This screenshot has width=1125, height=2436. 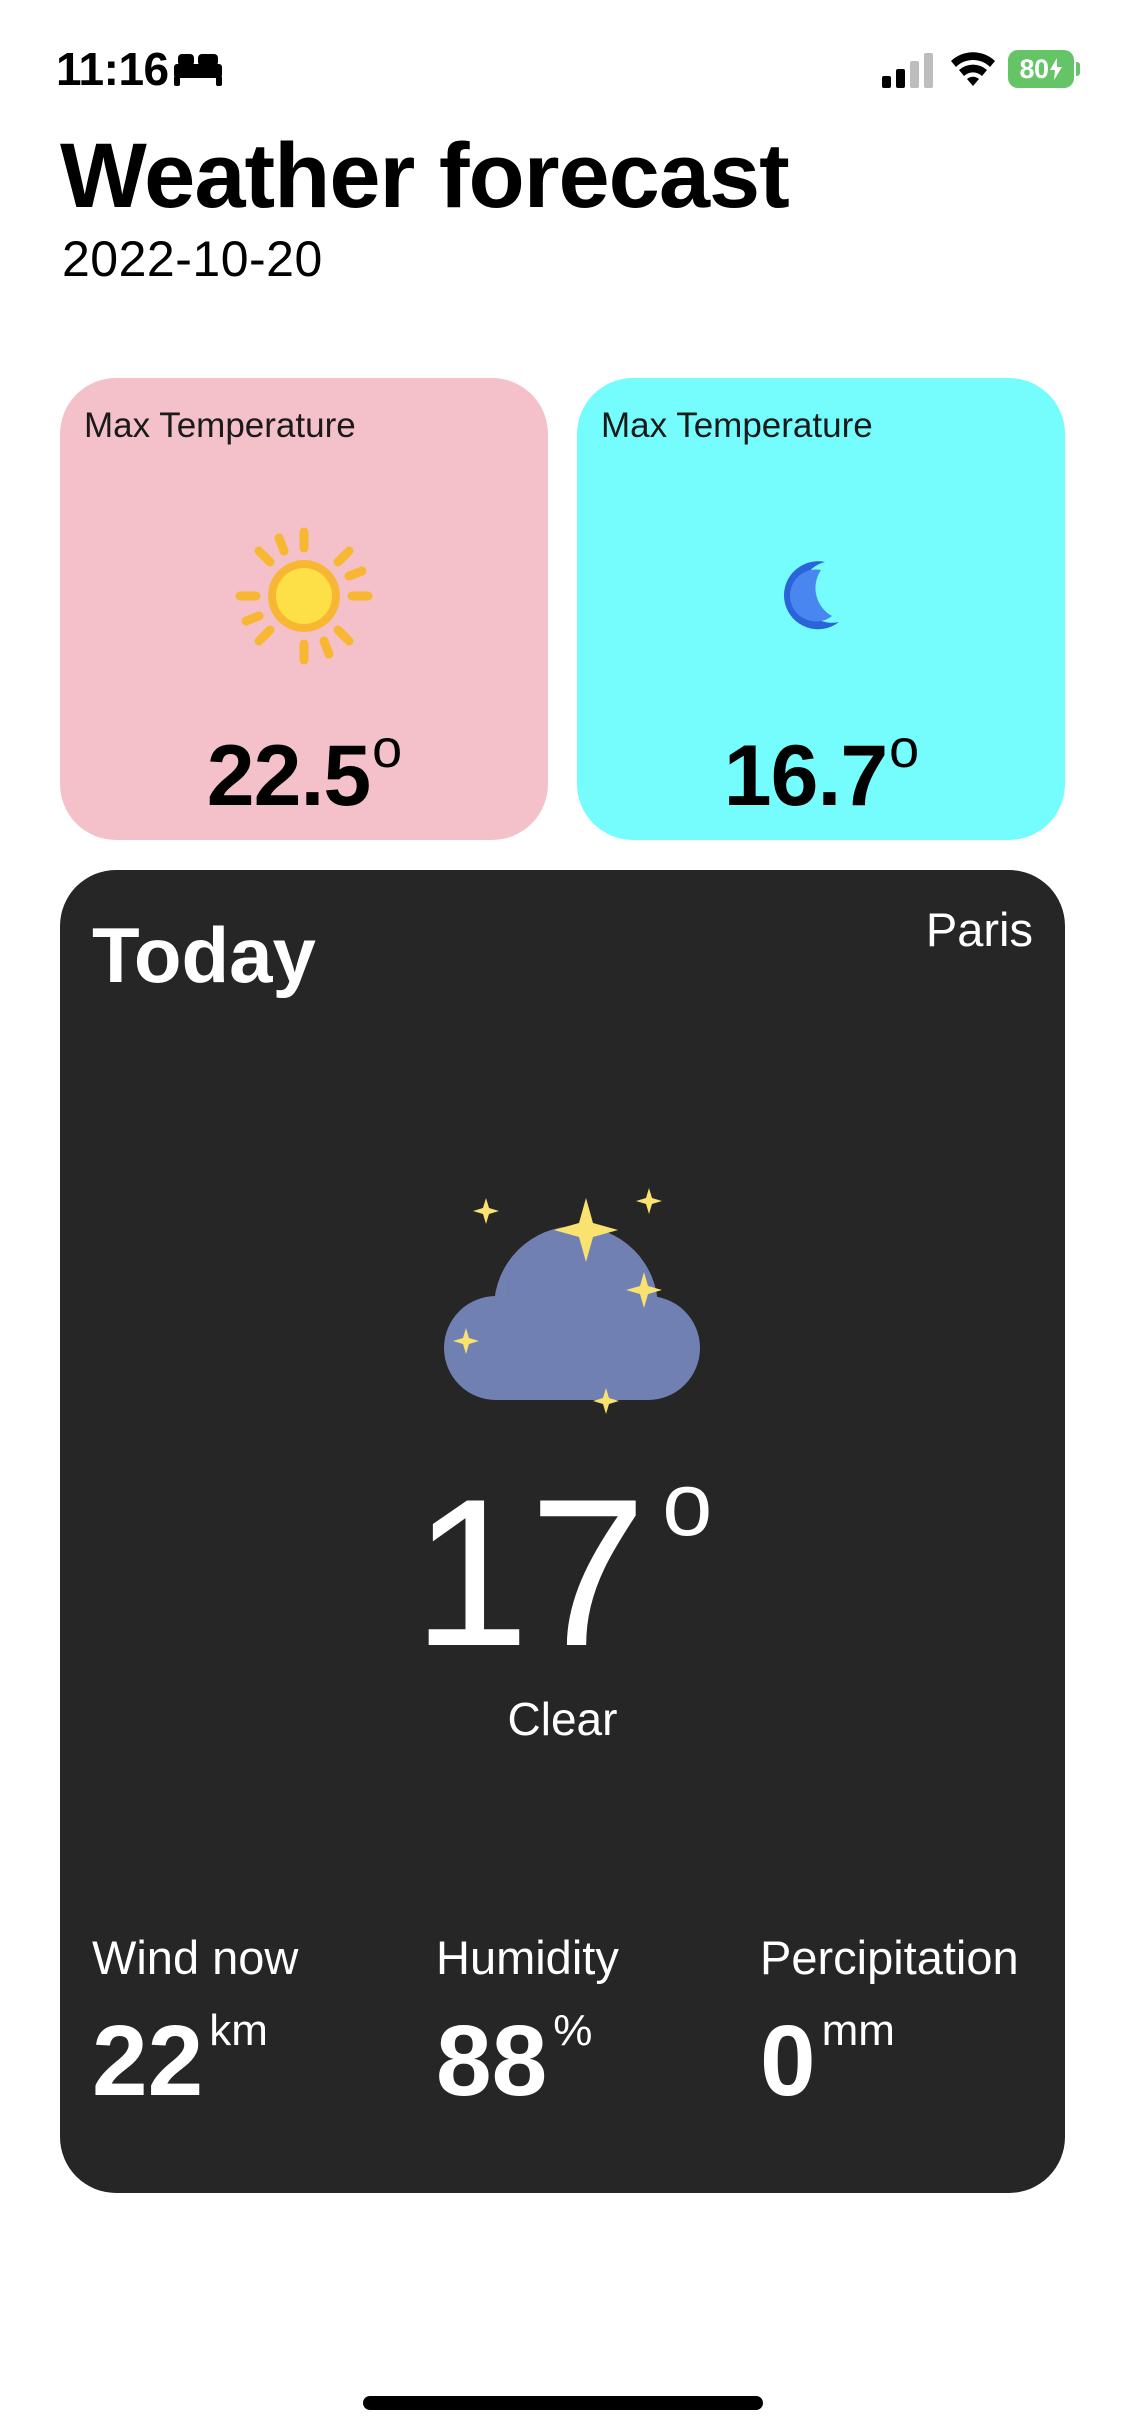 I want to click on weather-condition: Clear, so click(x=562, y=1719).